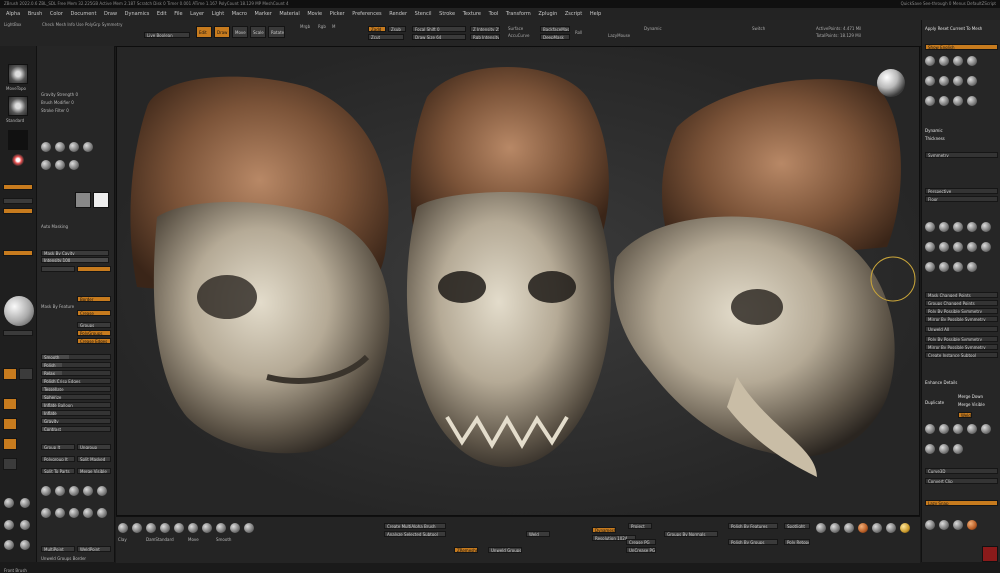  What do you see at coordinates (75, 260) in the screenshot?
I see `intensity-slider: Intensity 100` at bounding box center [75, 260].